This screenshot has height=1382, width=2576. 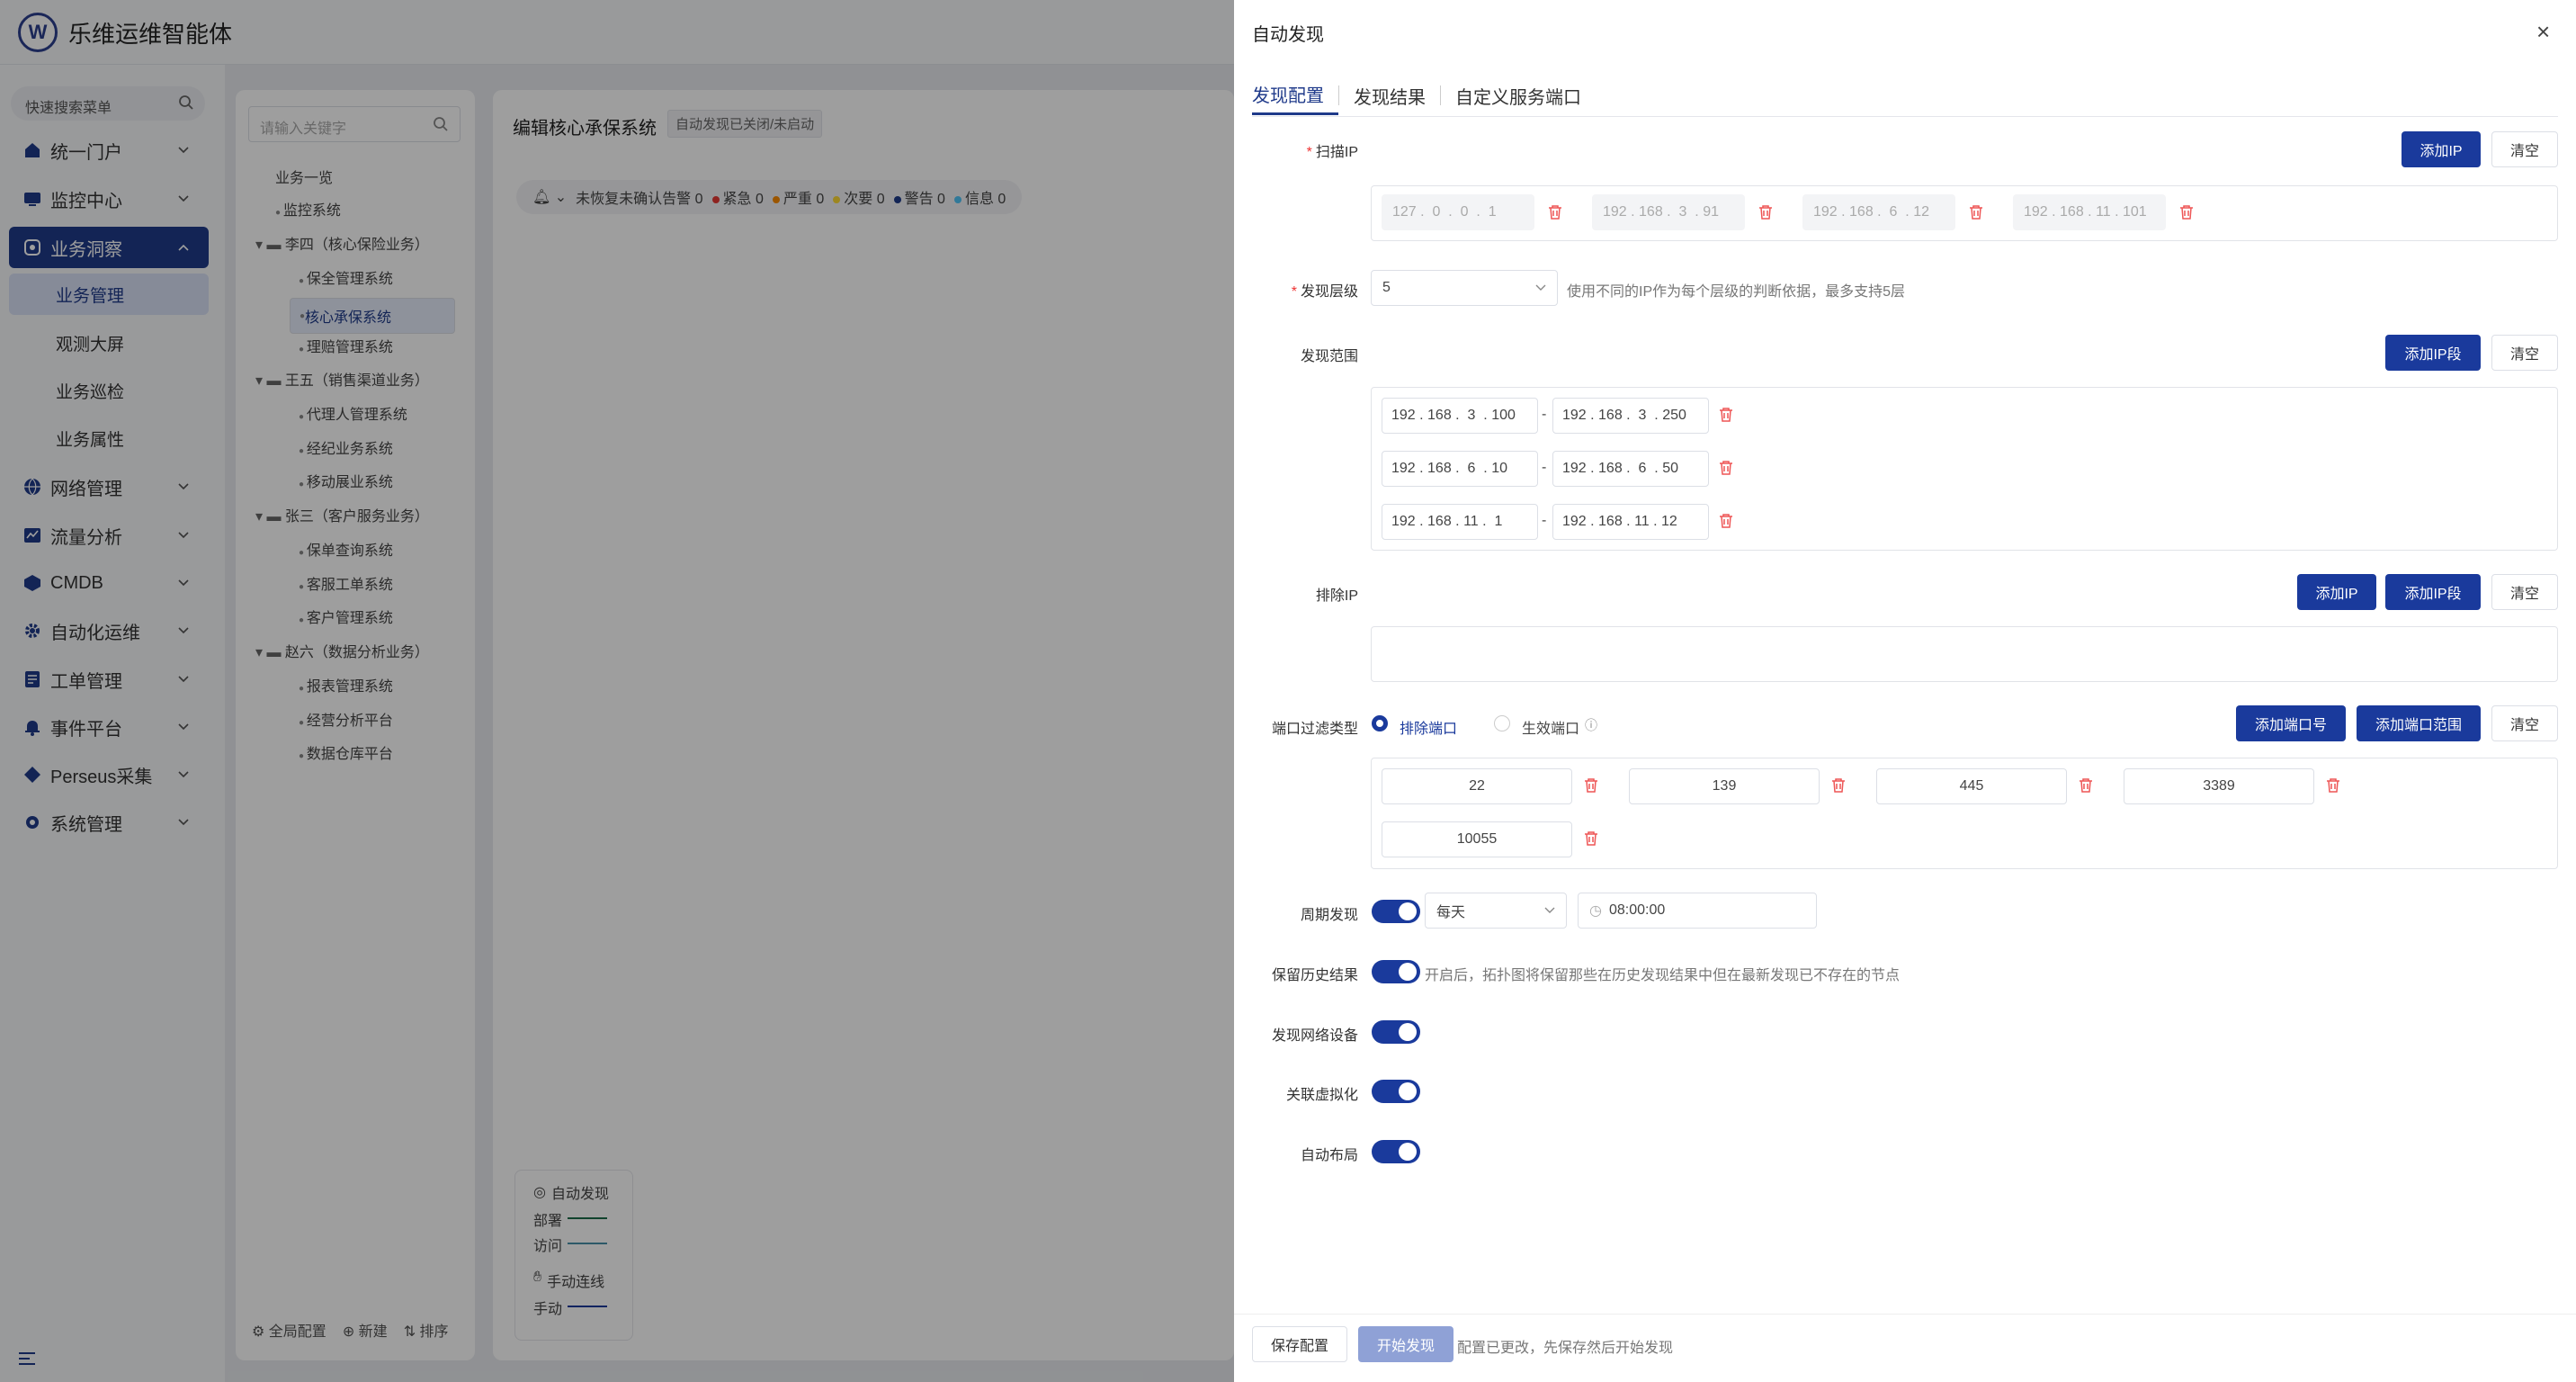 What do you see at coordinates (1736, 292) in the screenshot?
I see `level-hint: 使用不同的IP作为每个层级的判断依据，最多支持5层` at bounding box center [1736, 292].